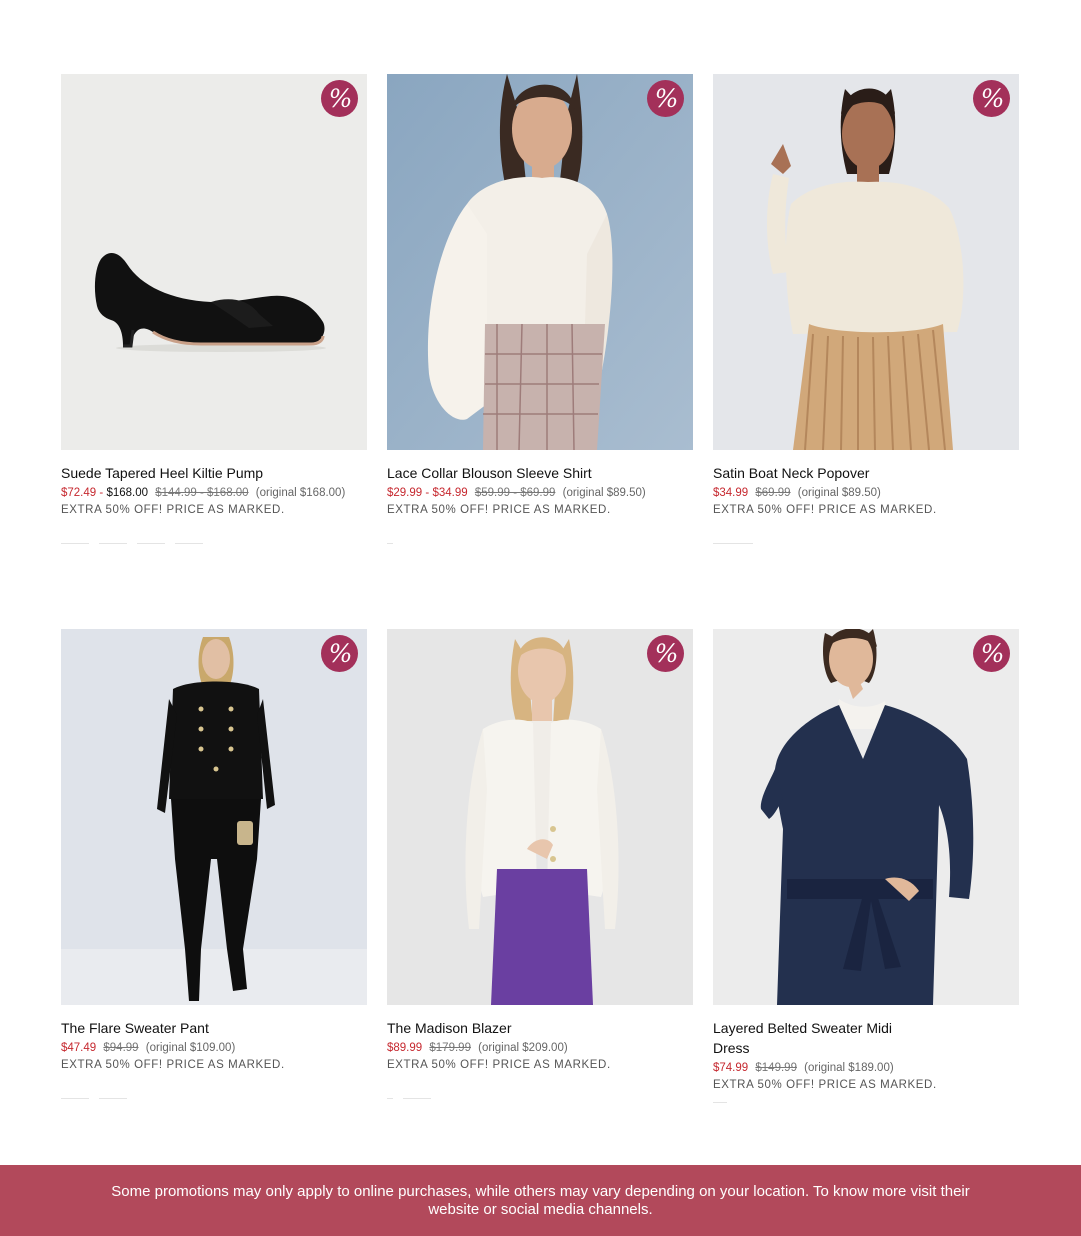 The height and width of the screenshot is (1236, 1081). Describe the element at coordinates (127, 493) in the screenshot. I see `regular-price: $168.00` at that location.